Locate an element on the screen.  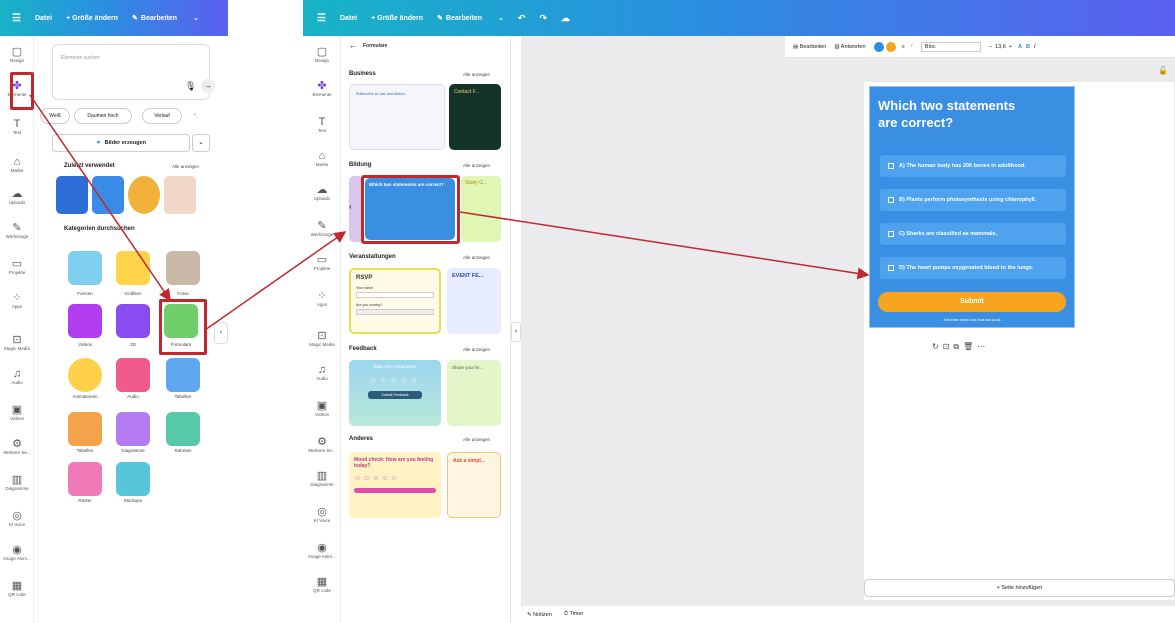
arrow-template-to-canvas is located at coordinates (664, 245).